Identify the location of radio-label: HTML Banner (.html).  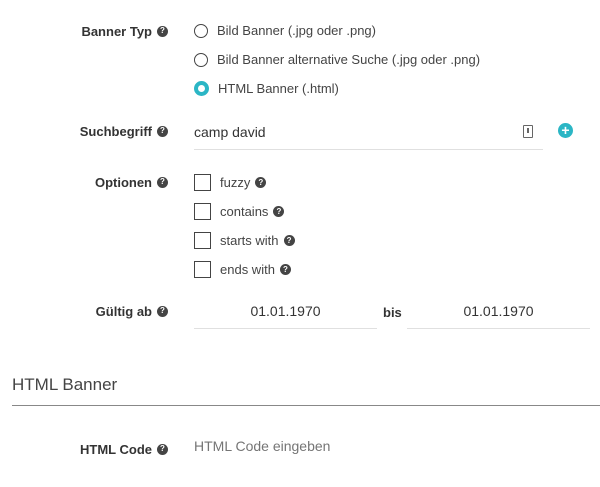
(278, 88).